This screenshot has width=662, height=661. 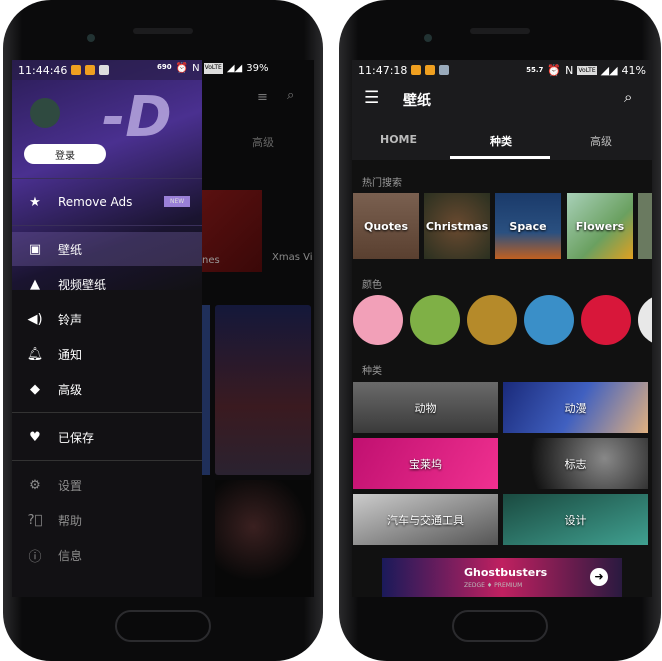 I want to click on new-badge: NEW, so click(x=177, y=201).